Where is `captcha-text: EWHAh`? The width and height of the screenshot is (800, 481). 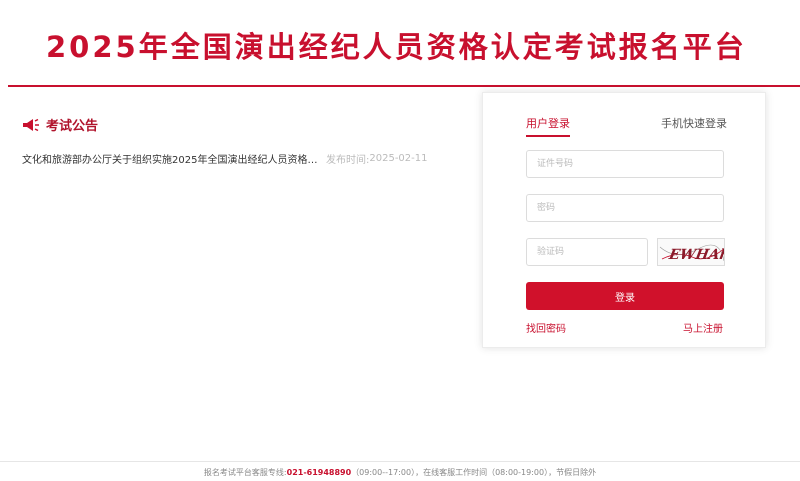 captcha-text: EWHAh is located at coordinates (696, 255).